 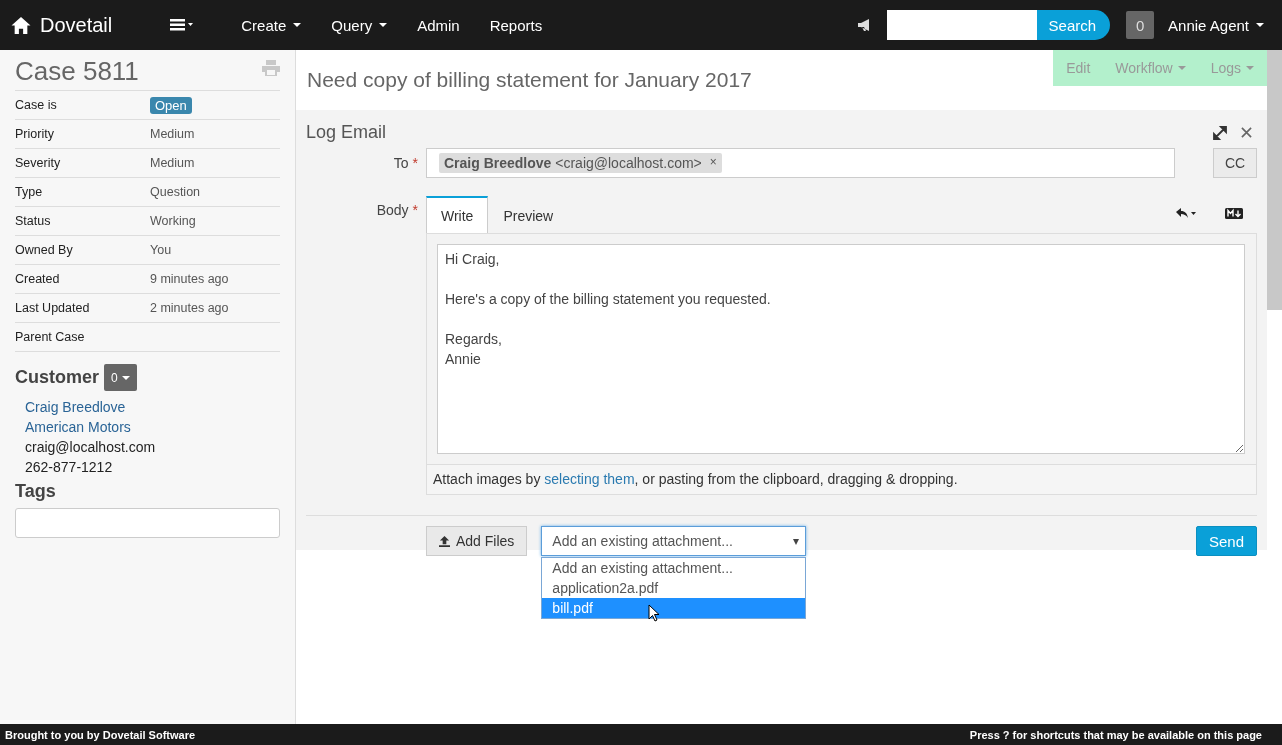 I want to click on shortcut-hint: Press ? for shortcuts that may be available on this page, so click(x=1115, y=734).